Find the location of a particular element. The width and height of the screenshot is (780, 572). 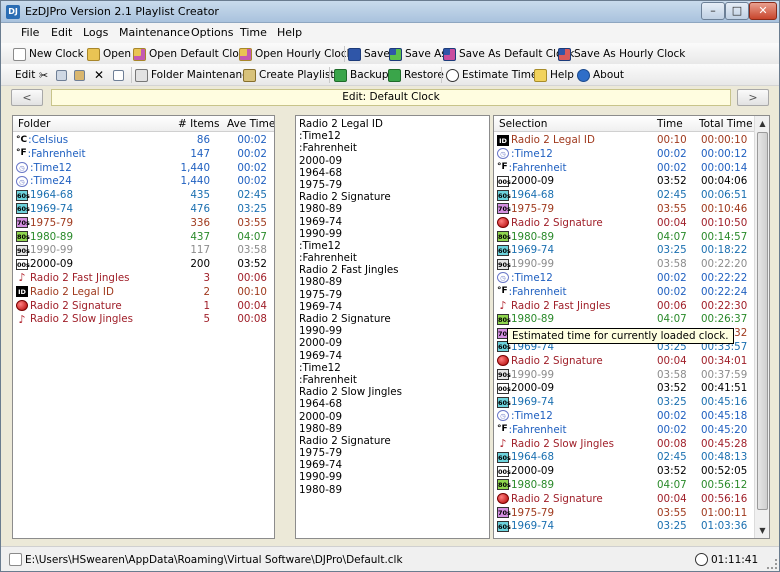

selection-row: °F:Fahrenheit 00:02 00:22:24 is located at coordinates (624, 293).